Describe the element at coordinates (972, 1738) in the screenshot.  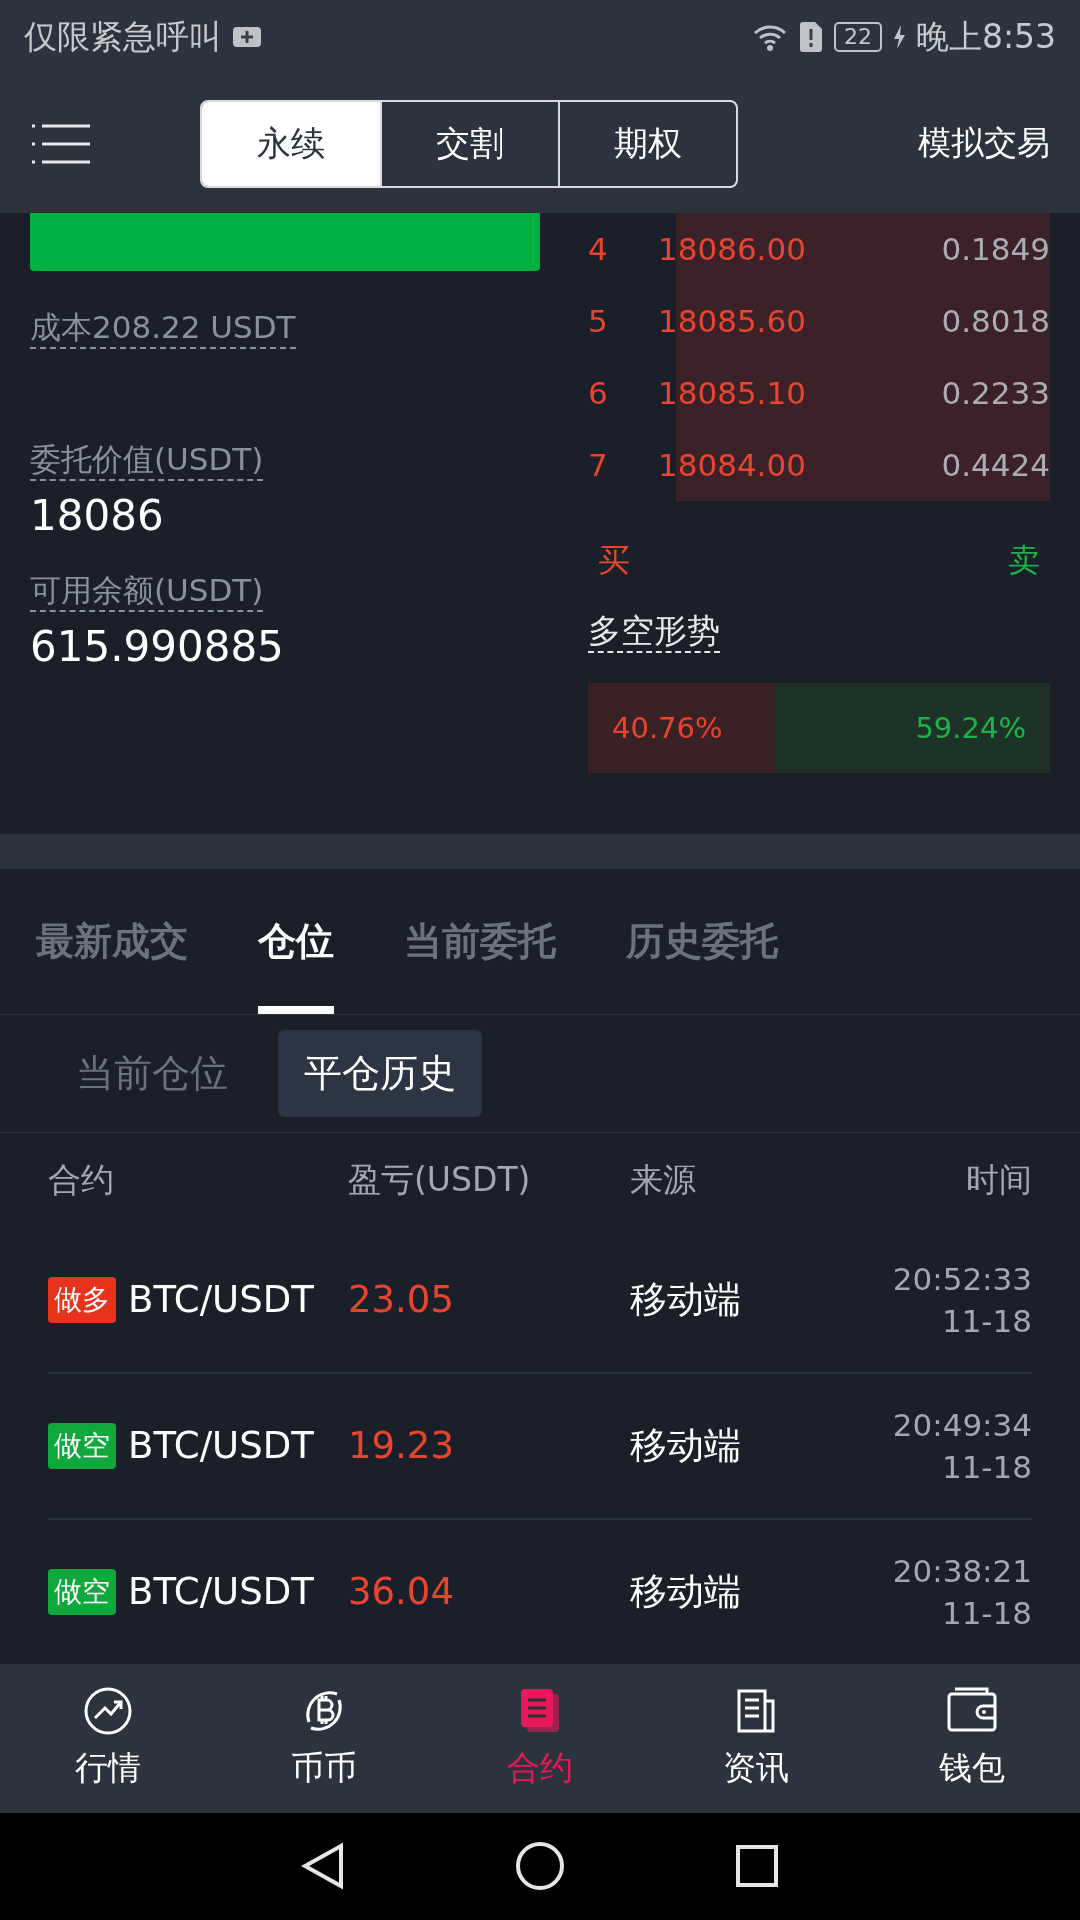
I see `nav-tab: 钱包` at that location.